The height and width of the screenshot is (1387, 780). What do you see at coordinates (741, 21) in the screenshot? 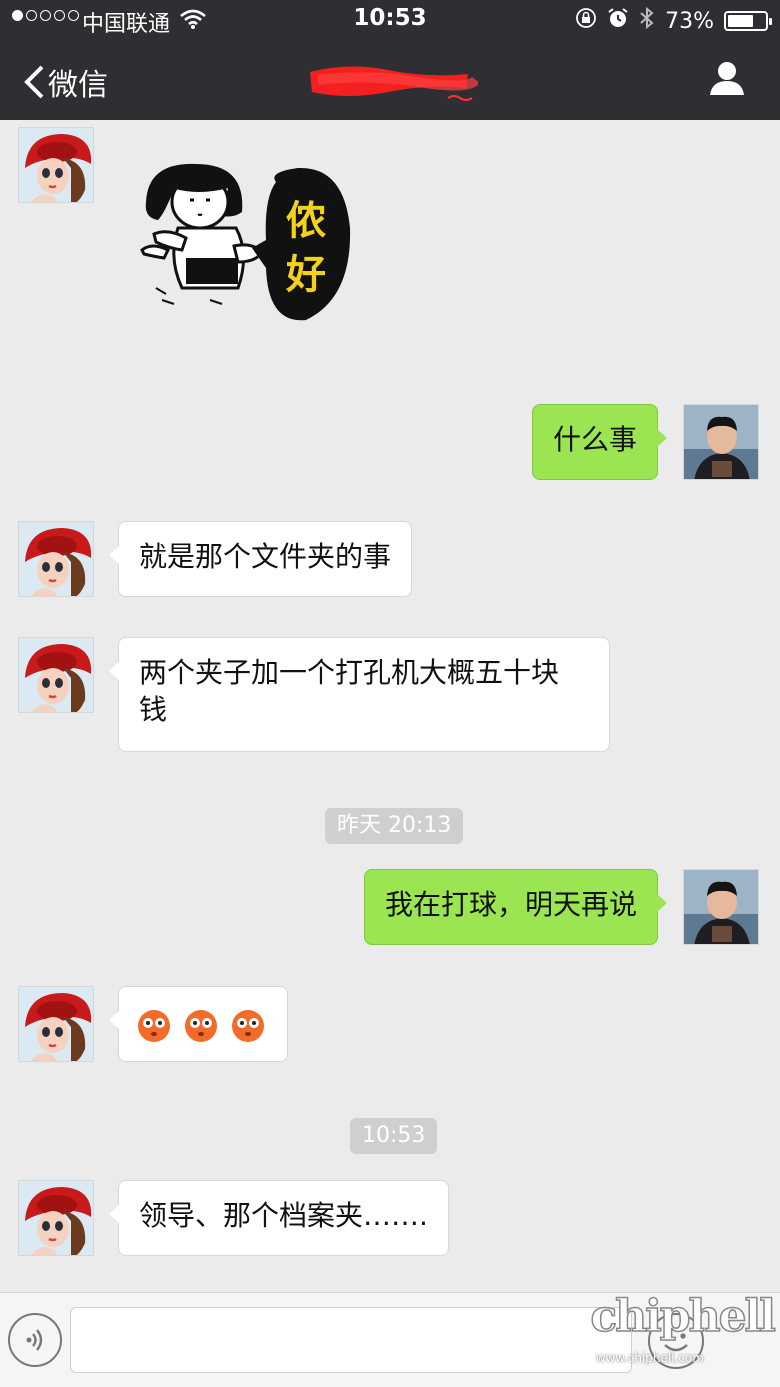
I see `battery-fill` at bounding box center [741, 21].